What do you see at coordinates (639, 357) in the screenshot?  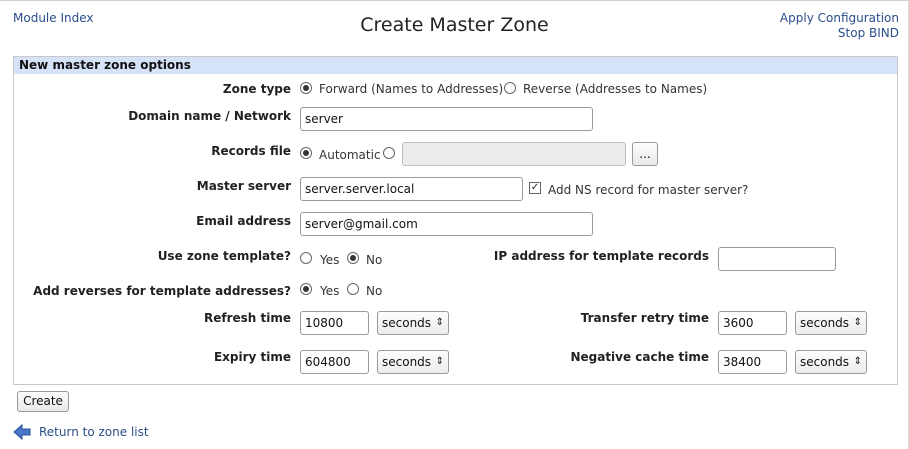 I see `negative-cache-label: Negative cache time` at bounding box center [639, 357].